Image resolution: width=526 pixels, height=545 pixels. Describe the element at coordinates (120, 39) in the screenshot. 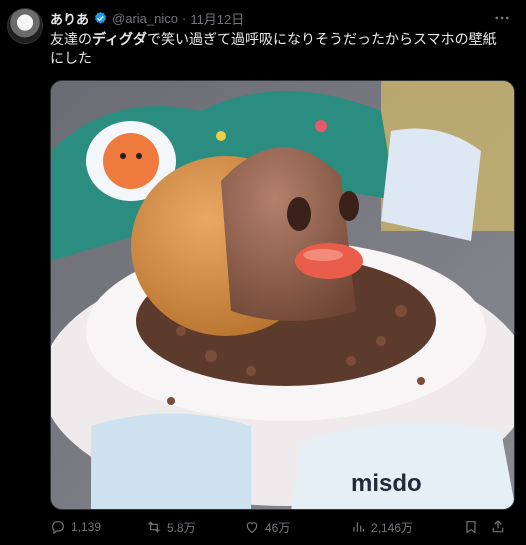

I see `tweet-text-emphasis: ディグダ` at that location.